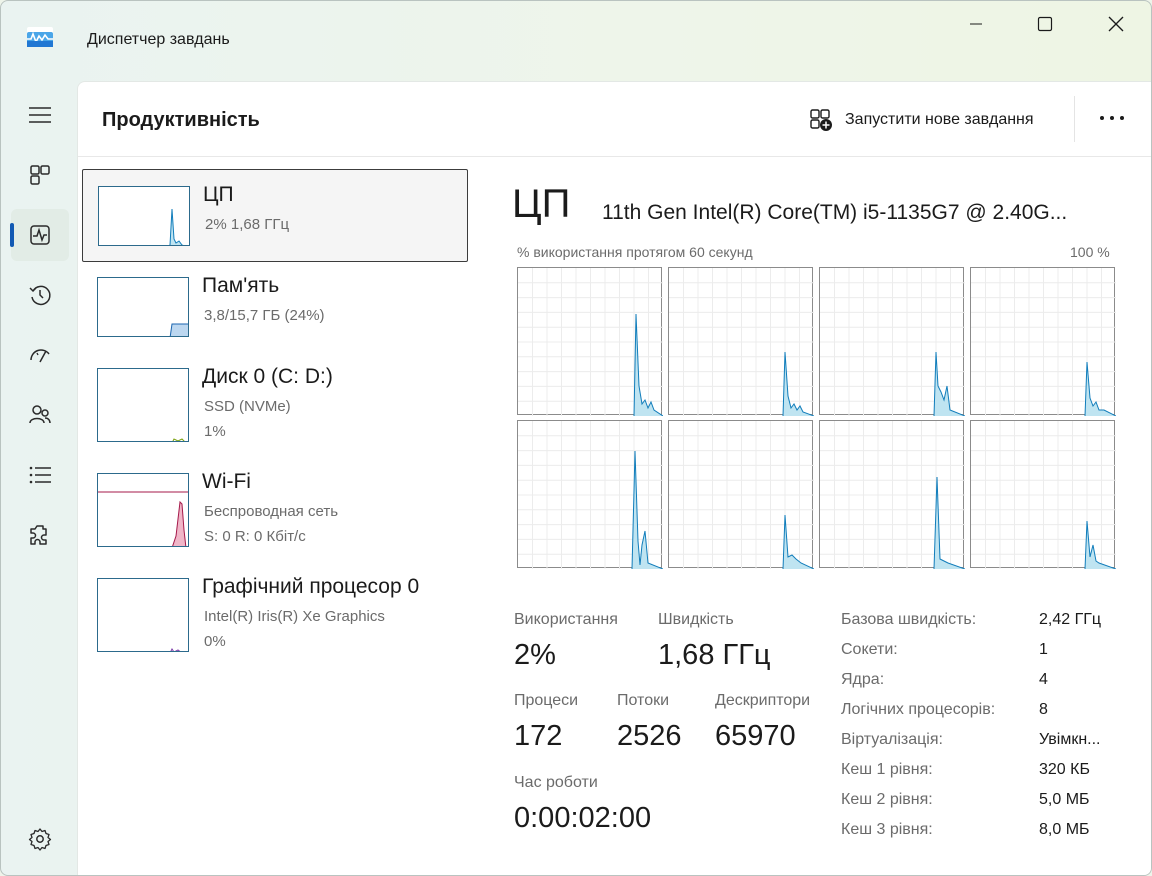 Image resolution: width=1152 pixels, height=876 pixels. What do you see at coordinates (143, 405) in the screenshot?
I see `disk-thumbnail-graph` at bounding box center [143, 405].